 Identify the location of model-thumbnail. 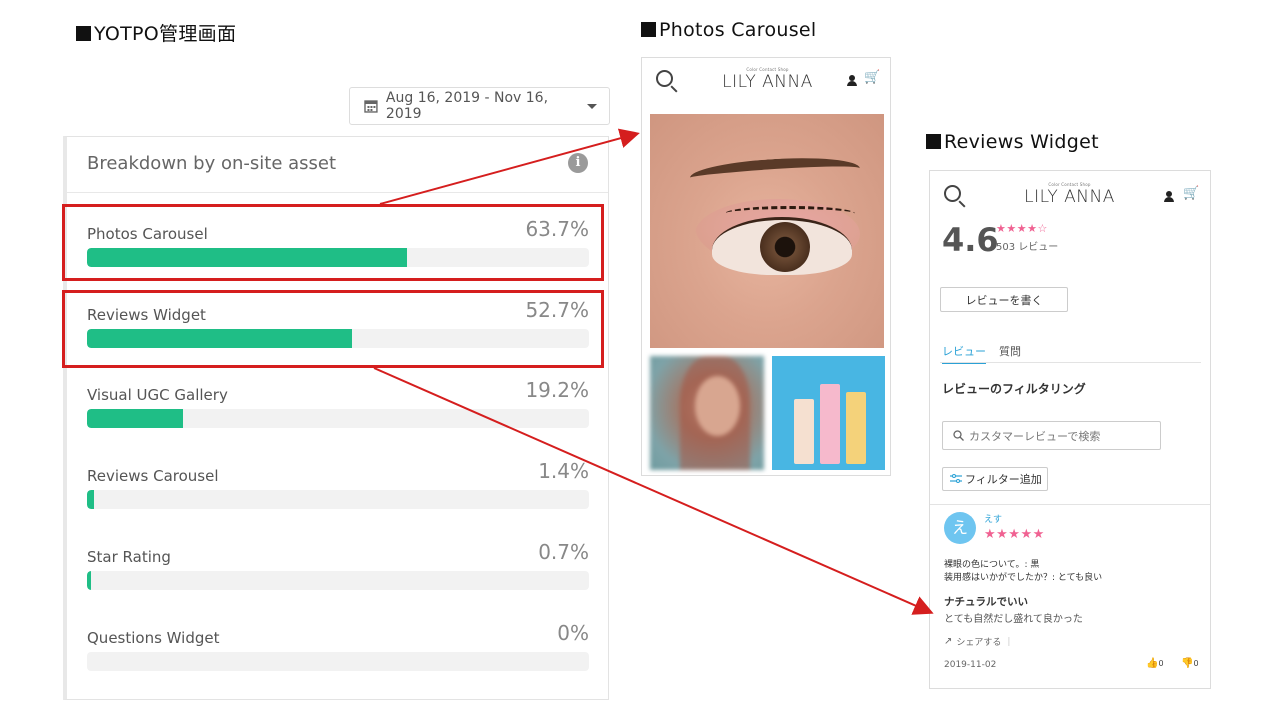
(707, 413).